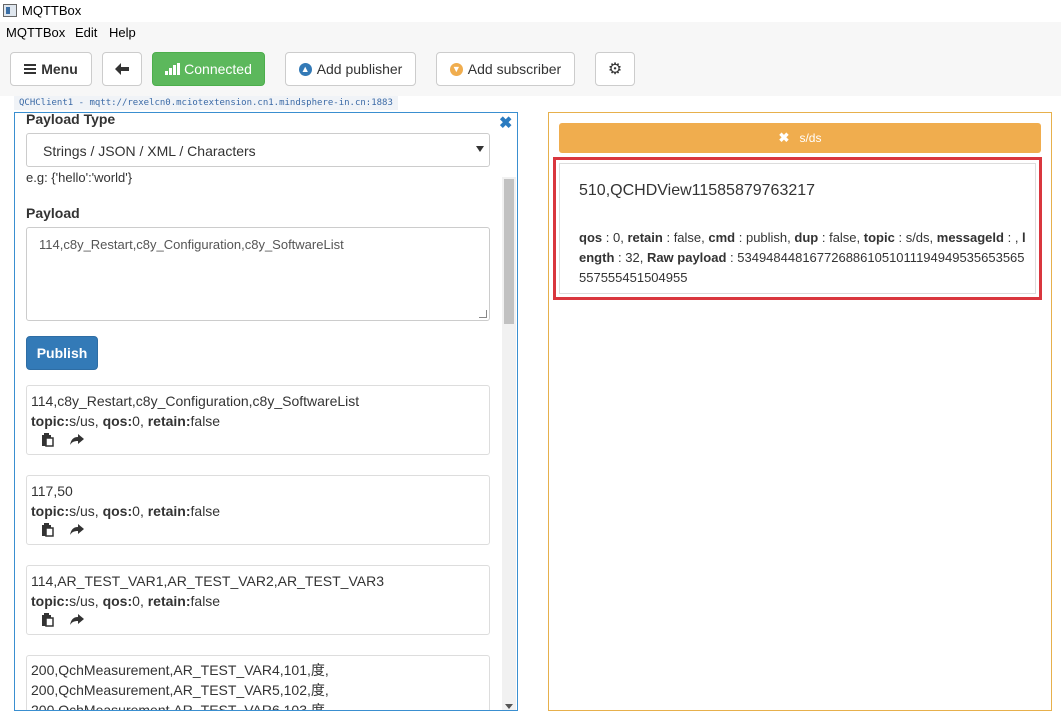 The width and height of the screenshot is (1061, 723). Describe the element at coordinates (173, 69) in the screenshot. I see `signal-bars-icon` at that location.